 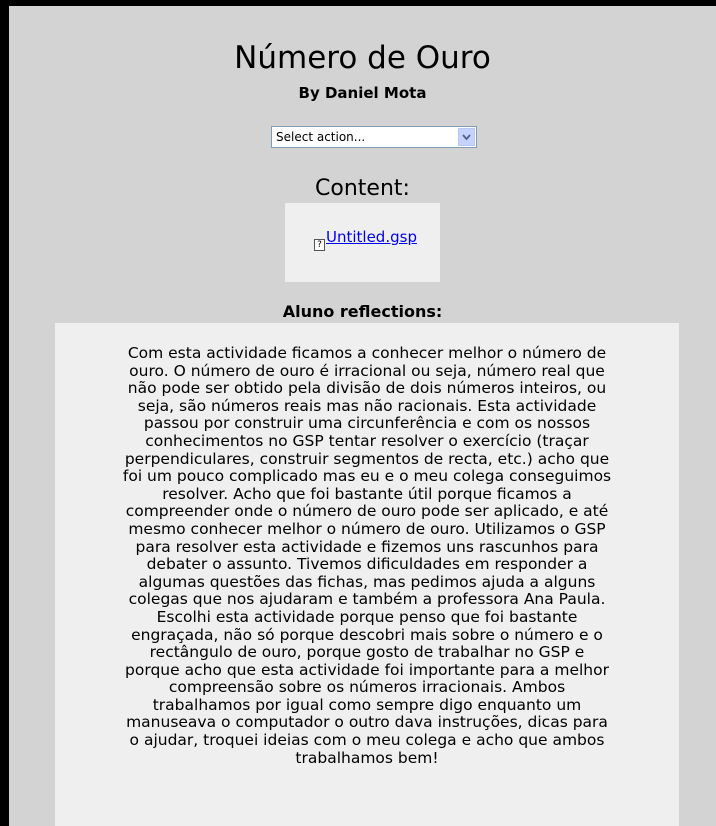 I want to click on reflections-heading: Aluno reflections:, so click(x=362, y=311).